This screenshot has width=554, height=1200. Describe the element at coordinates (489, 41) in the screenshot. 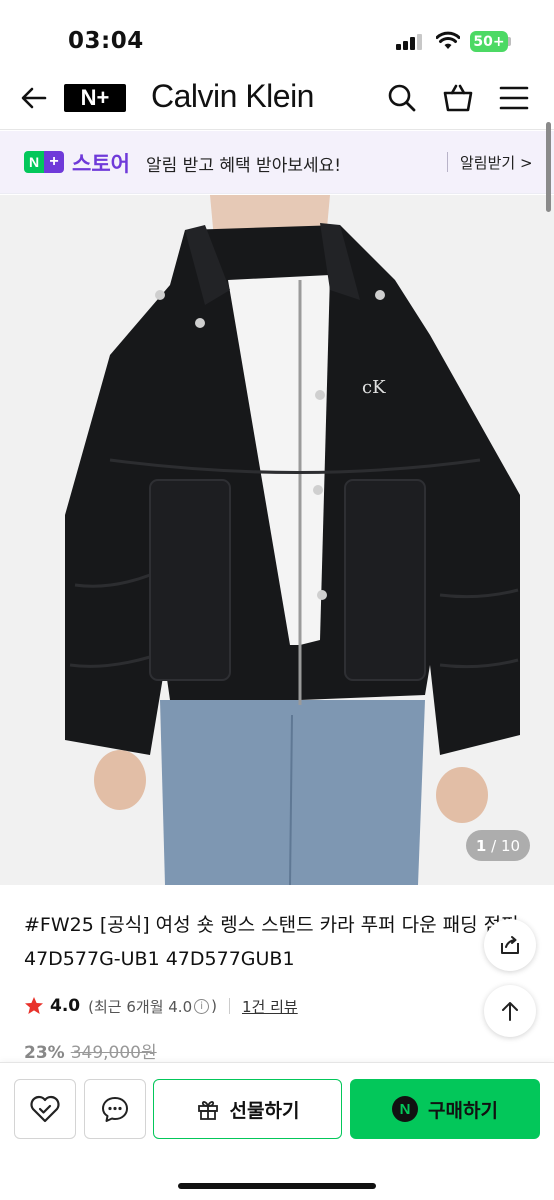

I see `battery-indicator: 50+` at that location.